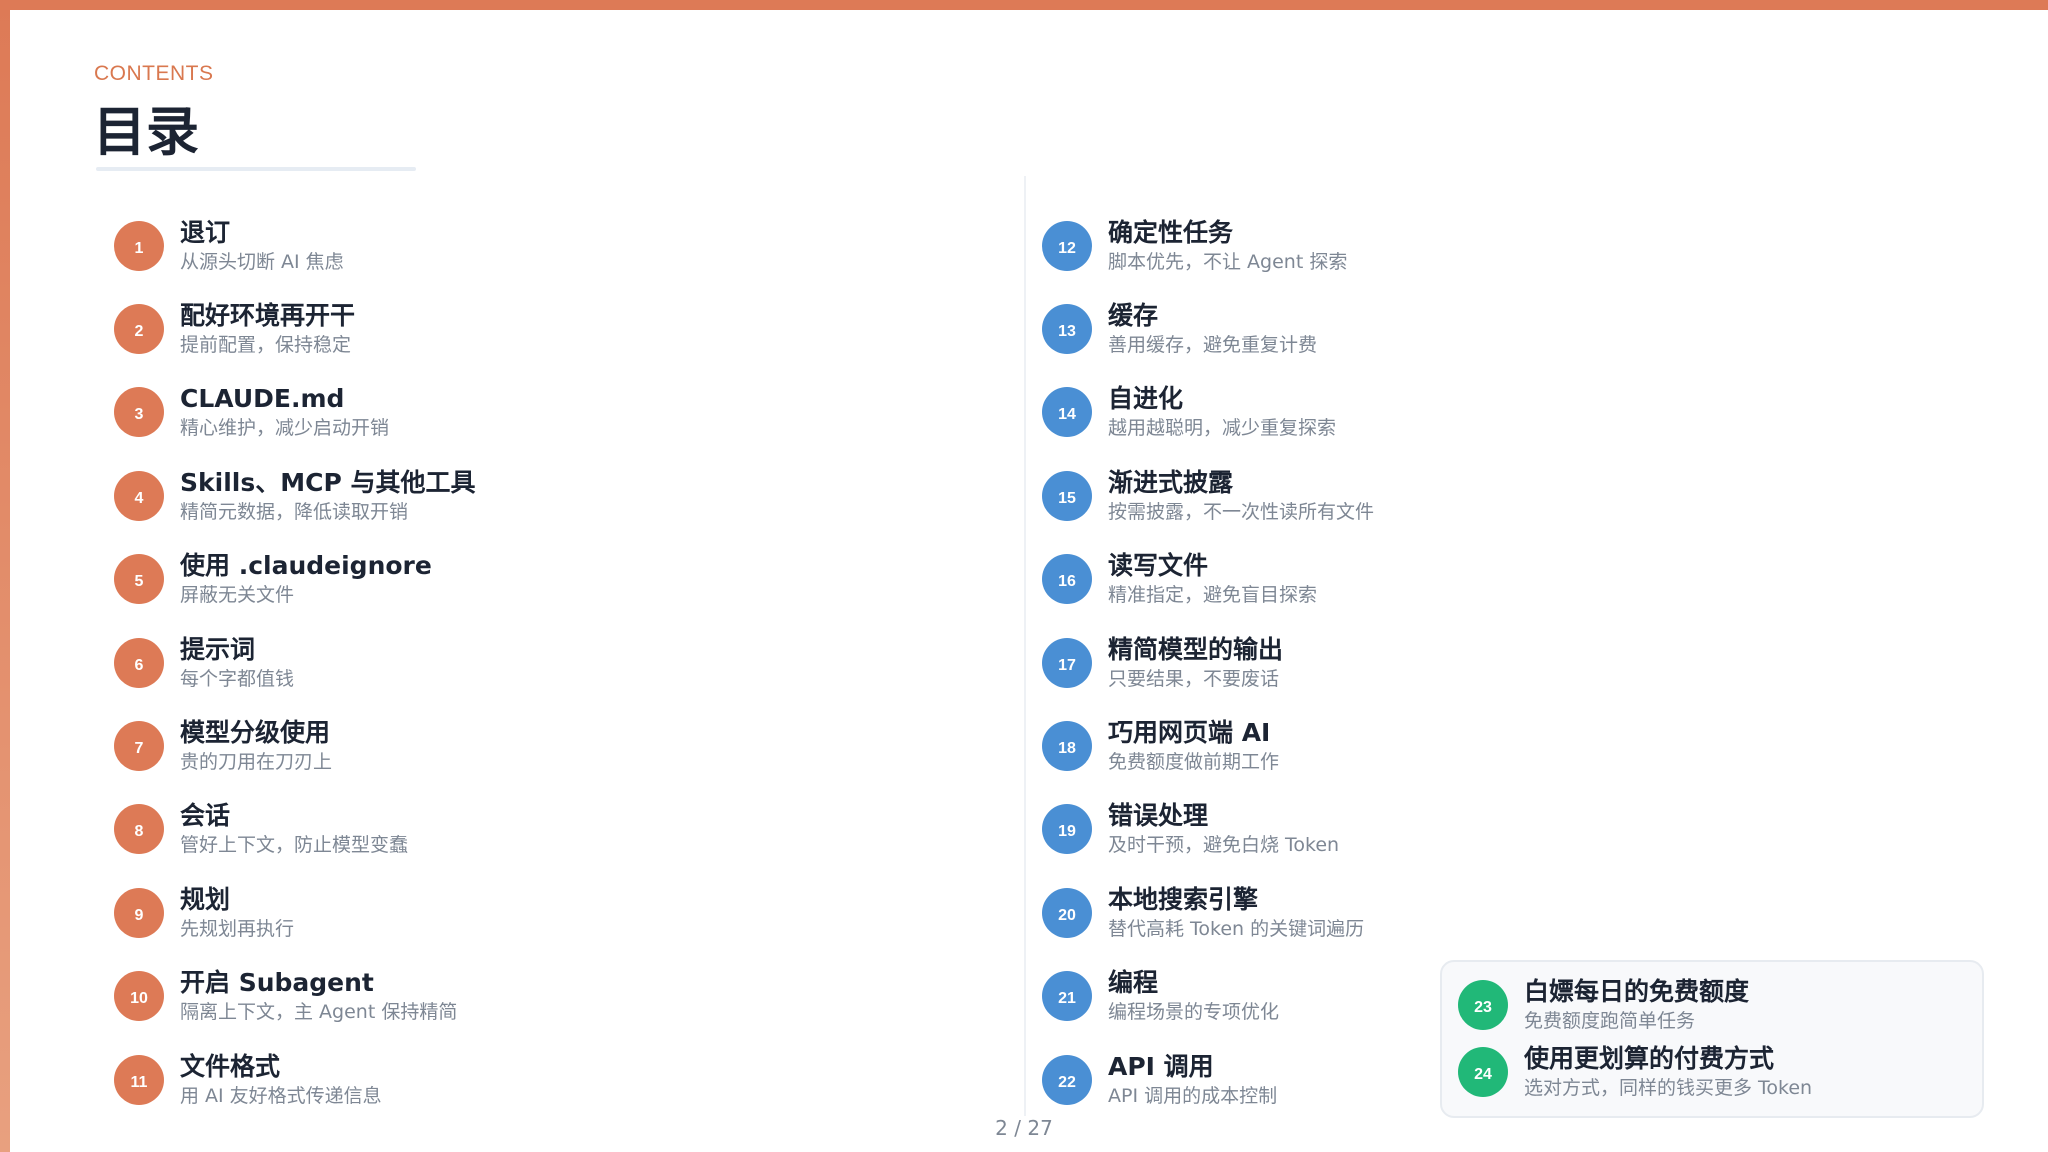  I want to click on toc-item: 12 确定性任务 脚本优先，不让 Agent 探索, so click(1208, 245).